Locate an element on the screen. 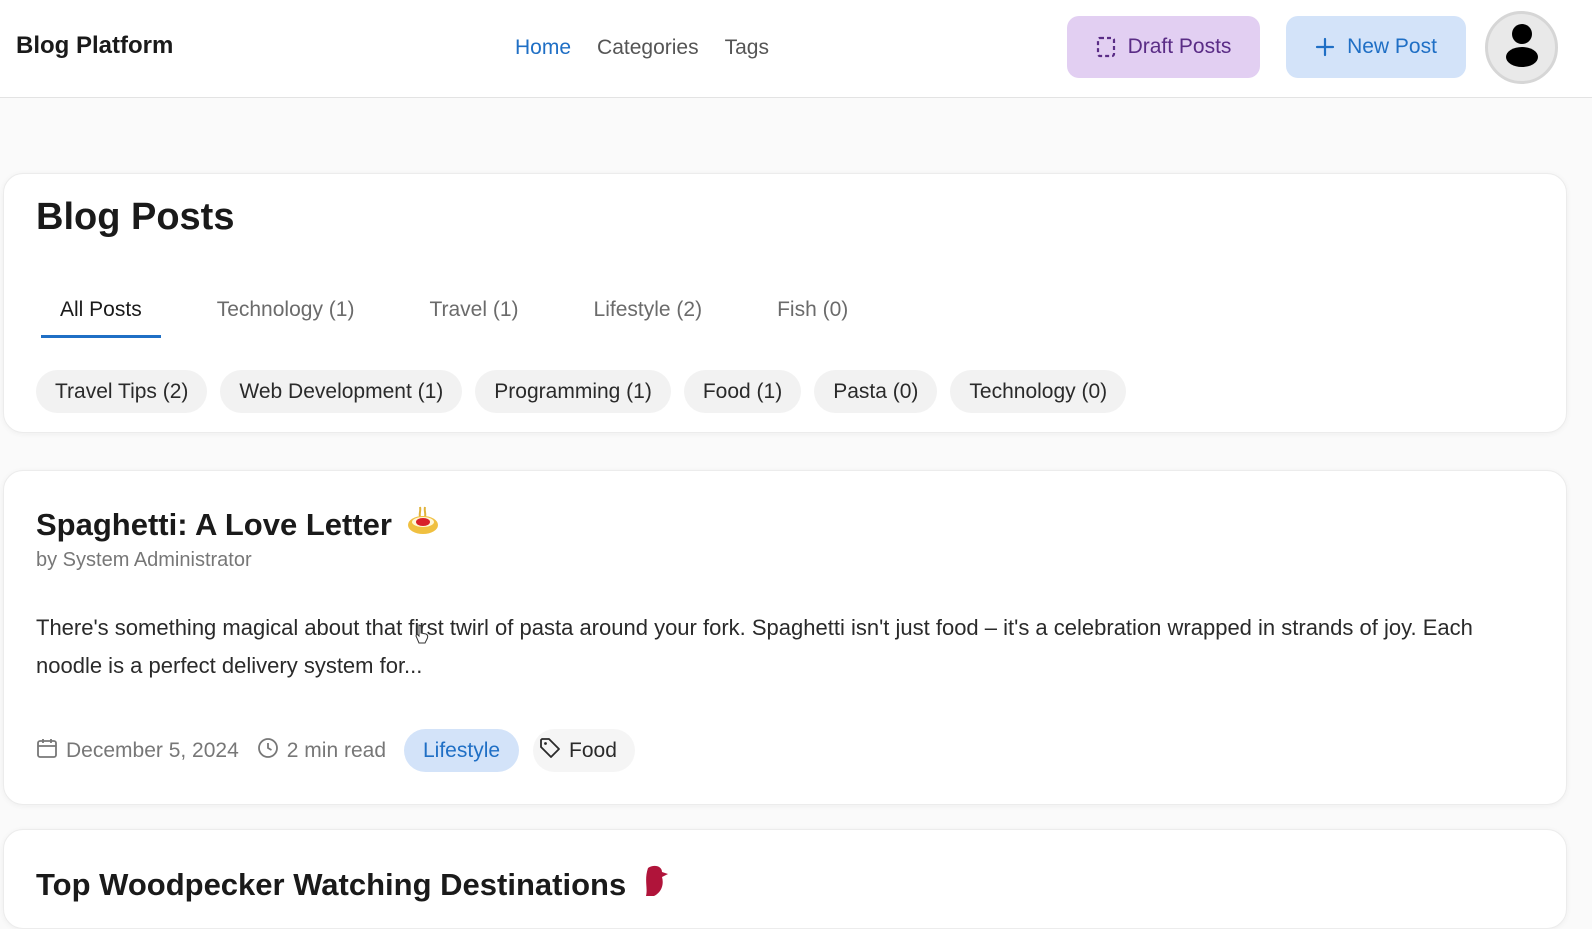 This screenshot has width=1592, height=929. page-title: Blog Posts is located at coordinates (135, 217).